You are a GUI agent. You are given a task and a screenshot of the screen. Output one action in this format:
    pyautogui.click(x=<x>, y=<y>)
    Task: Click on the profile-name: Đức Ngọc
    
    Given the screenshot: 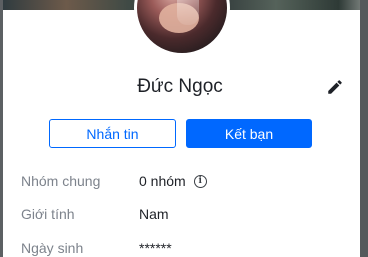 What is the action you would take?
    pyautogui.click(x=180, y=86)
    